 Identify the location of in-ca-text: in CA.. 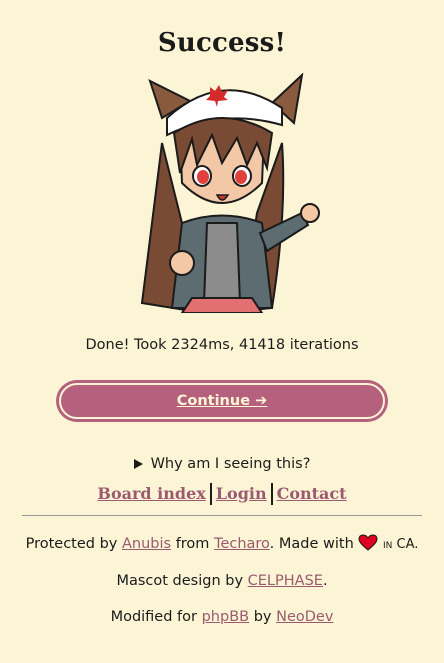
(401, 544).